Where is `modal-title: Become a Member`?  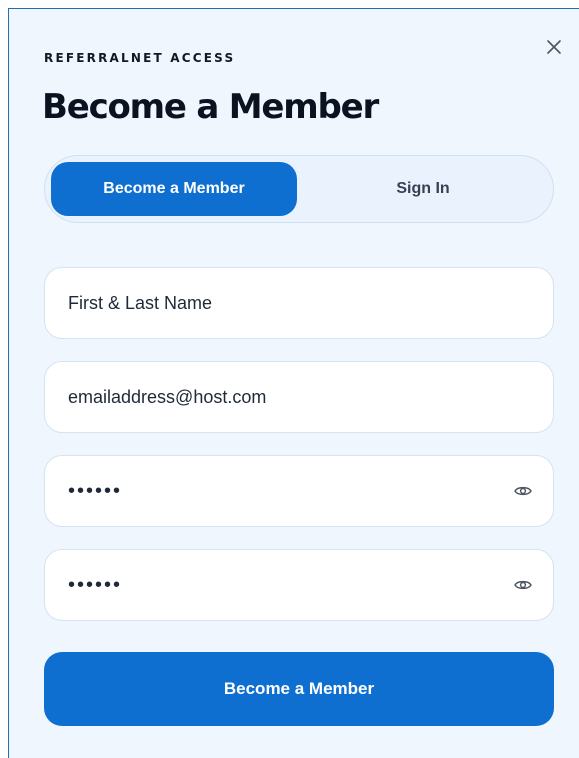
modal-title: Become a Member is located at coordinates (210, 107).